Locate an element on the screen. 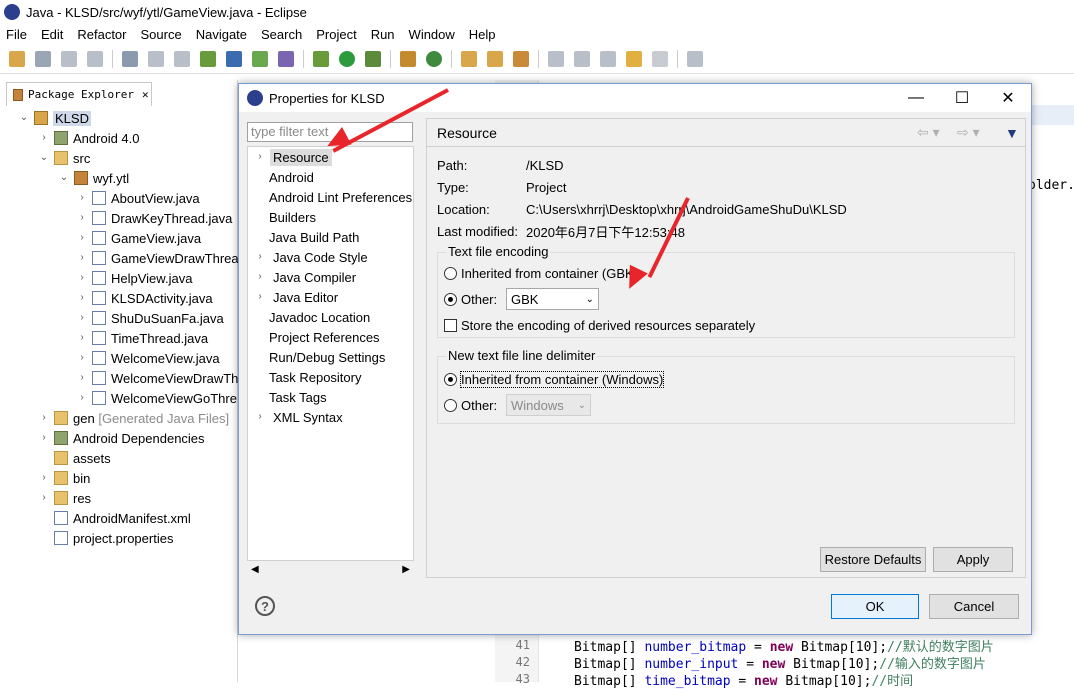  menu-project: Project is located at coordinates (336, 34).